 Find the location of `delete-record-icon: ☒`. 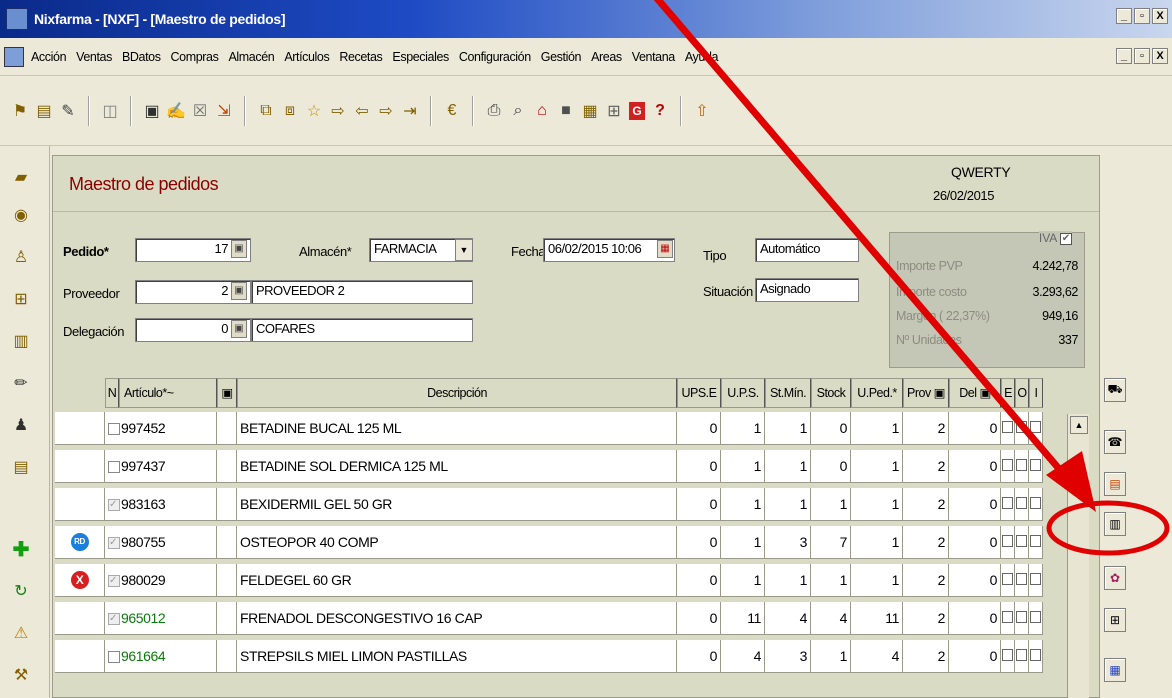

delete-record-icon: ☒ is located at coordinates (200, 111).